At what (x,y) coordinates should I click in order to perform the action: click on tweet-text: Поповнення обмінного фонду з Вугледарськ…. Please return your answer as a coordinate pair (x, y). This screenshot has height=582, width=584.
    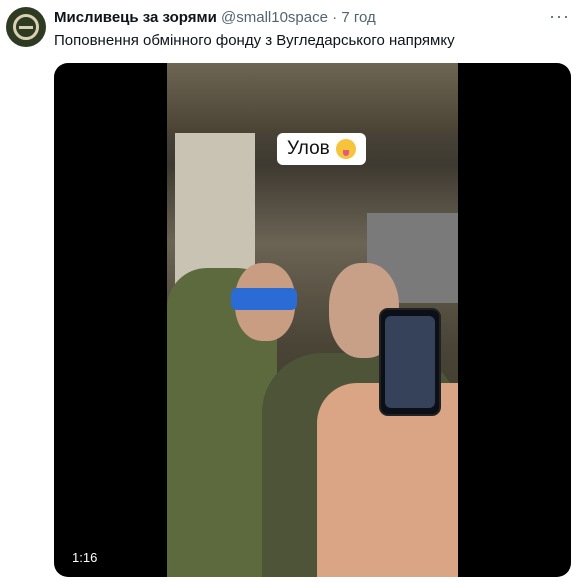
    Looking at the image, I should click on (254, 40).